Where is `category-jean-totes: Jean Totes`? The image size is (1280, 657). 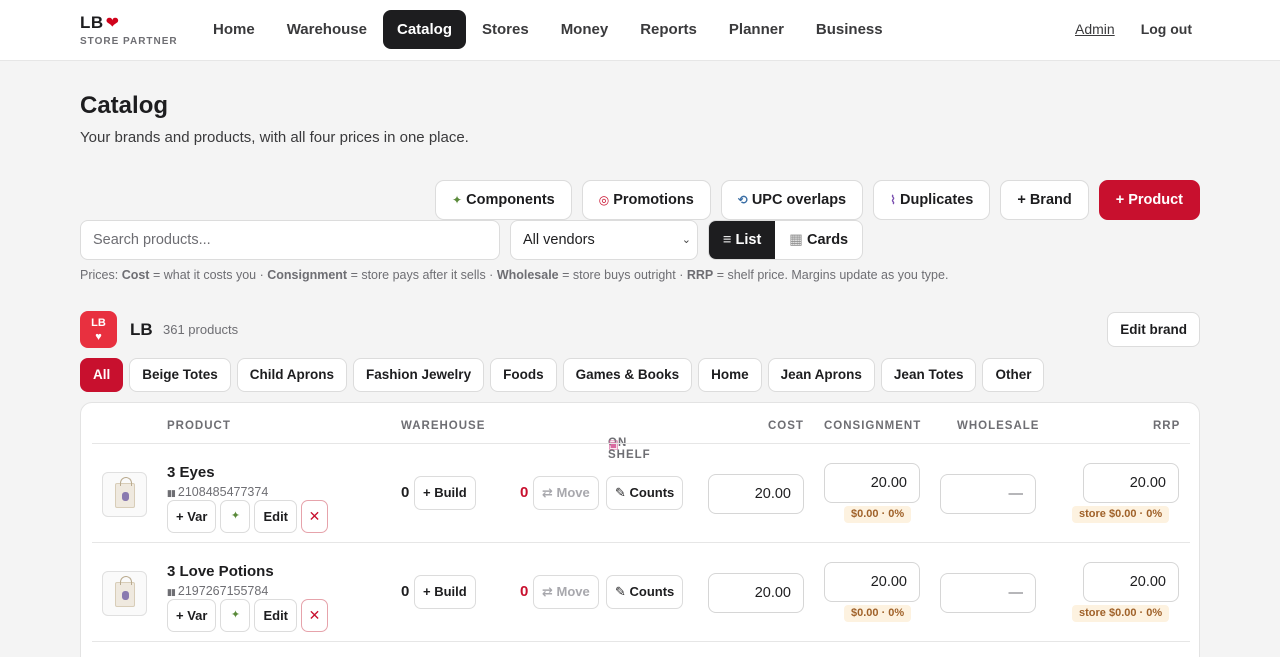
category-jean-totes: Jean Totes is located at coordinates (928, 375).